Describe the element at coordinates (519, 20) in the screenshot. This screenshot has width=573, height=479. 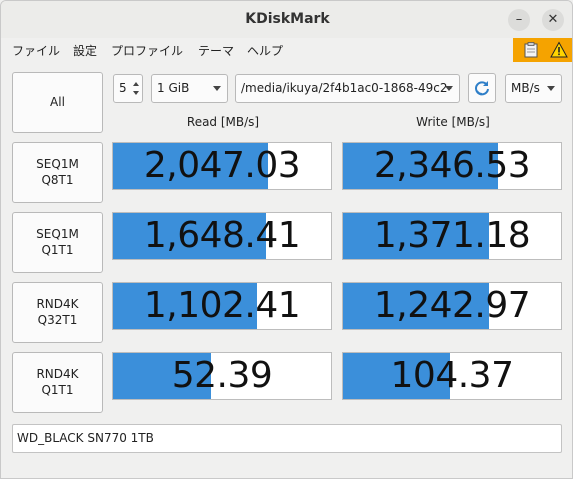
I see `minimize-button: –` at that location.